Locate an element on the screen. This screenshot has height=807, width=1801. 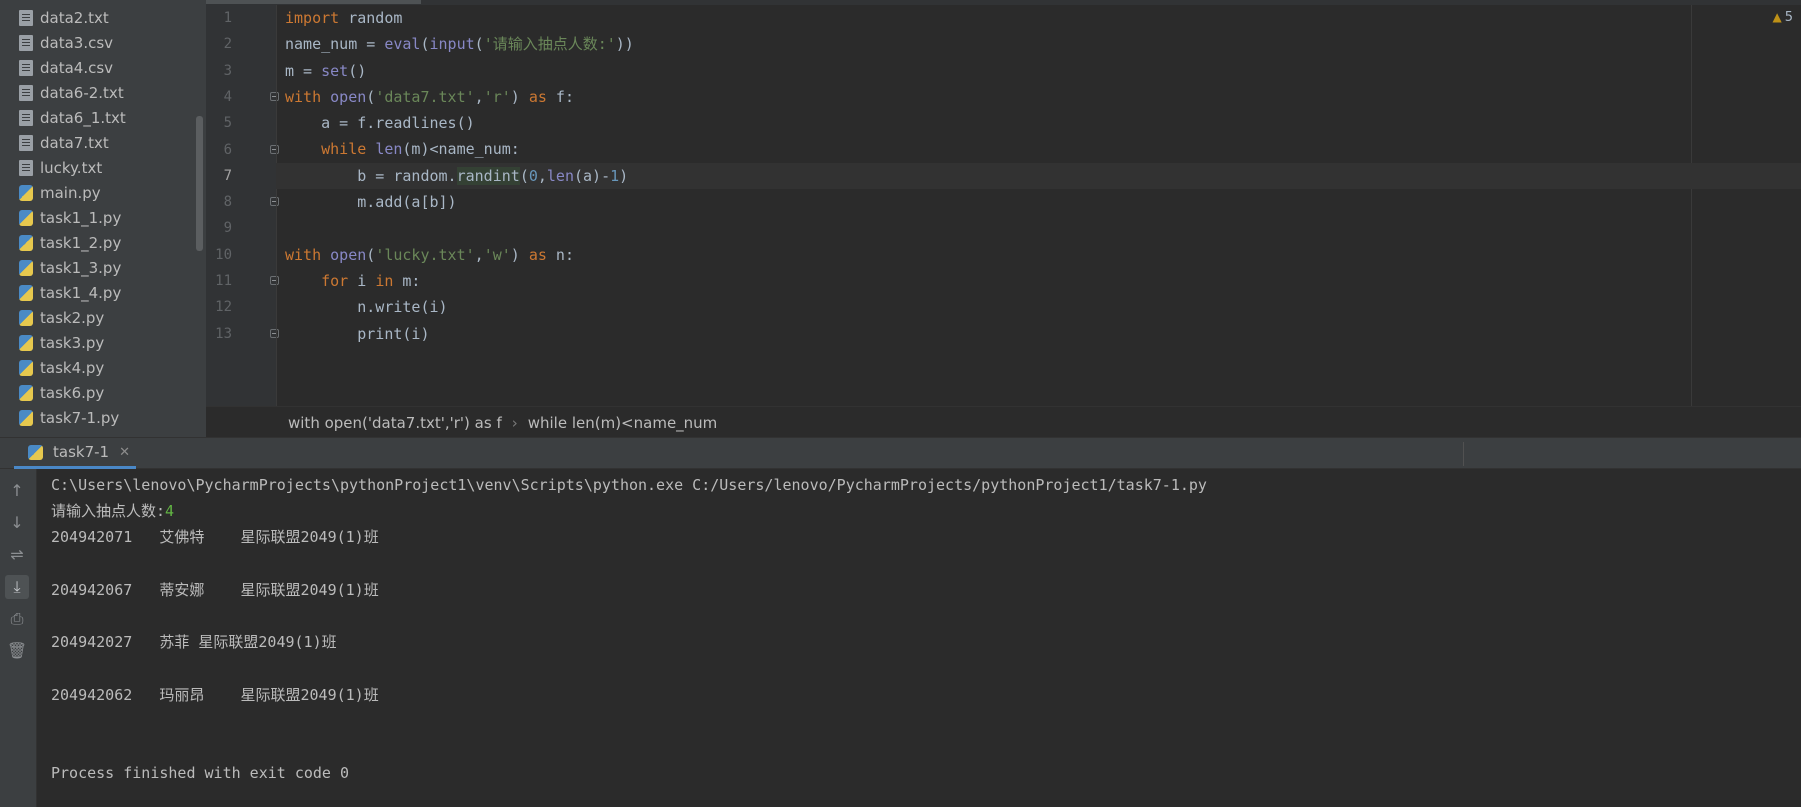
console-output-line: 204942067 蒂安娜 星际联盟2049(1)班 is located at coordinates (215, 589).